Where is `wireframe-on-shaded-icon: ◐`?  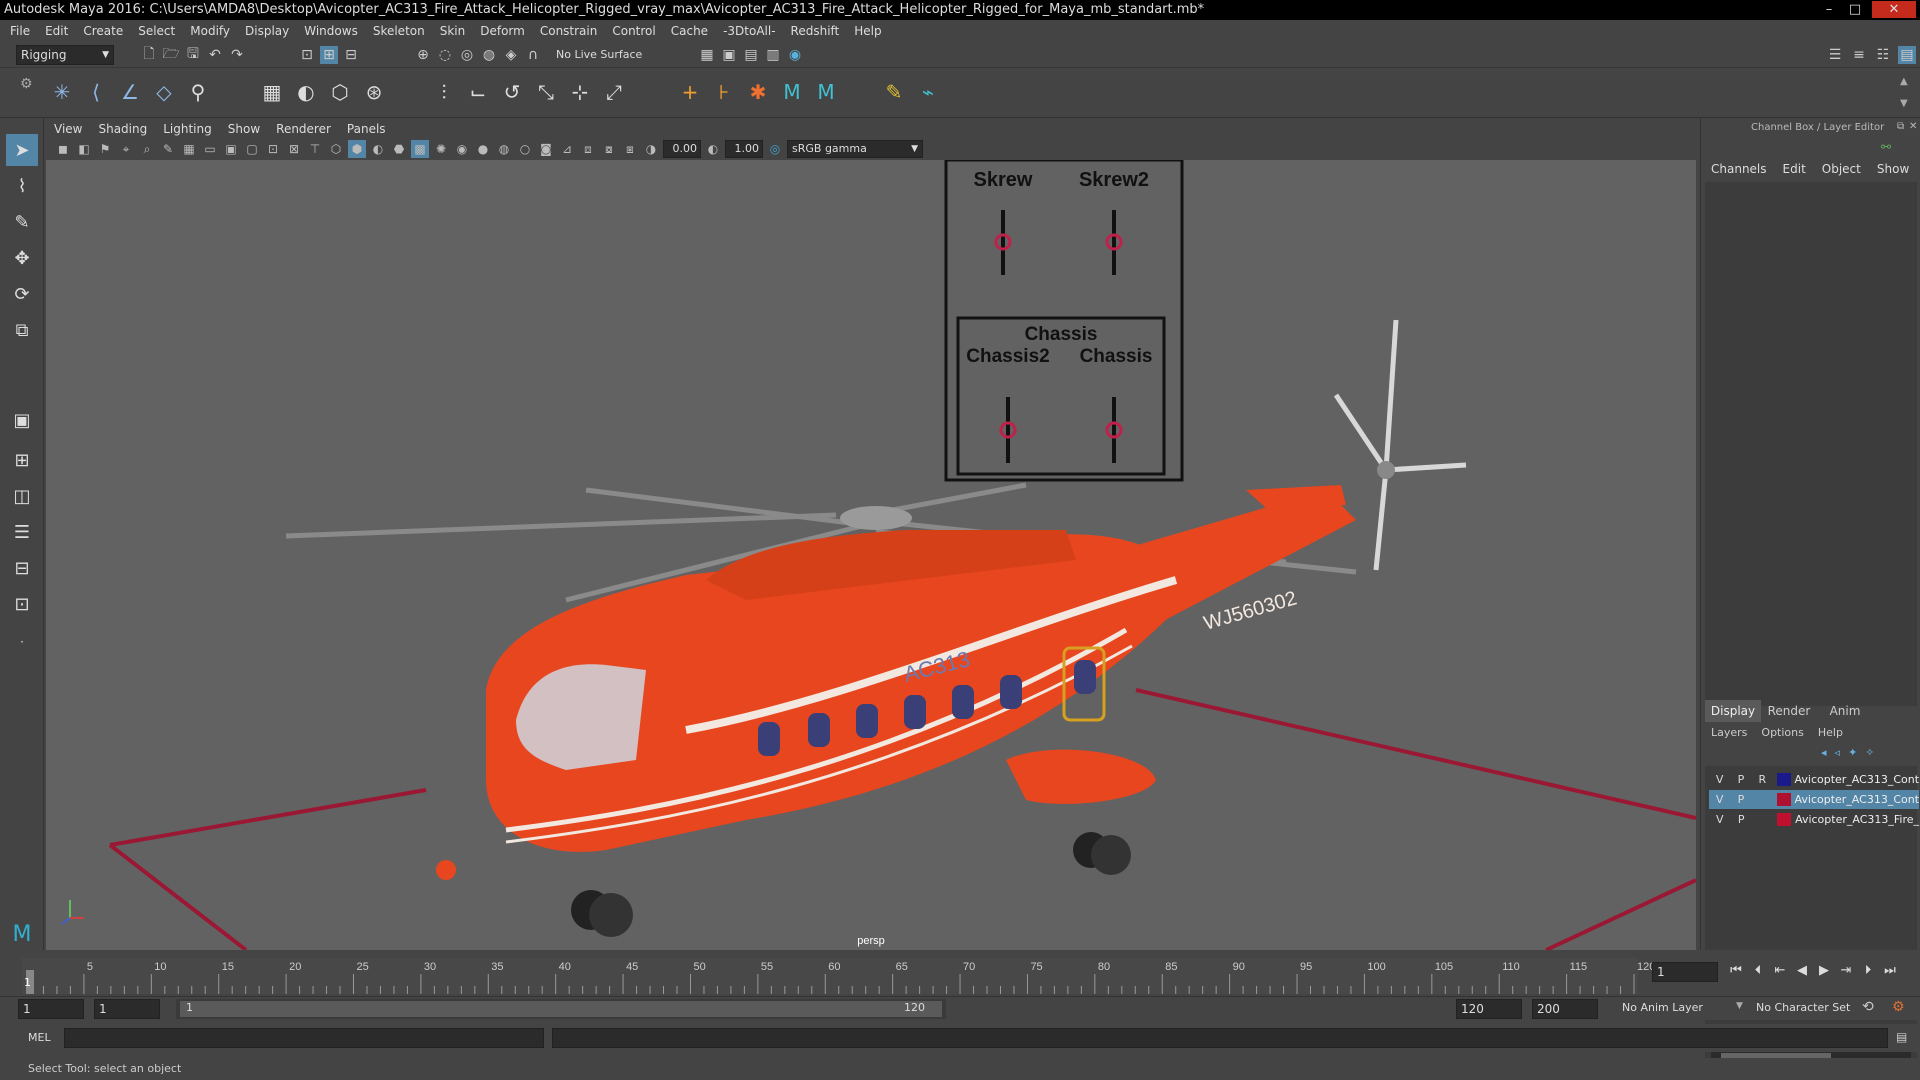 wireframe-on-shaded-icon: ◐ is located at coordinates (378, 149).